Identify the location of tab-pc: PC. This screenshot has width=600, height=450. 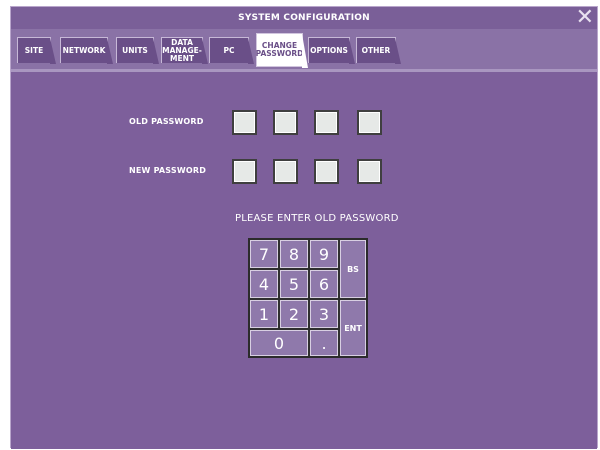
(231, 50).